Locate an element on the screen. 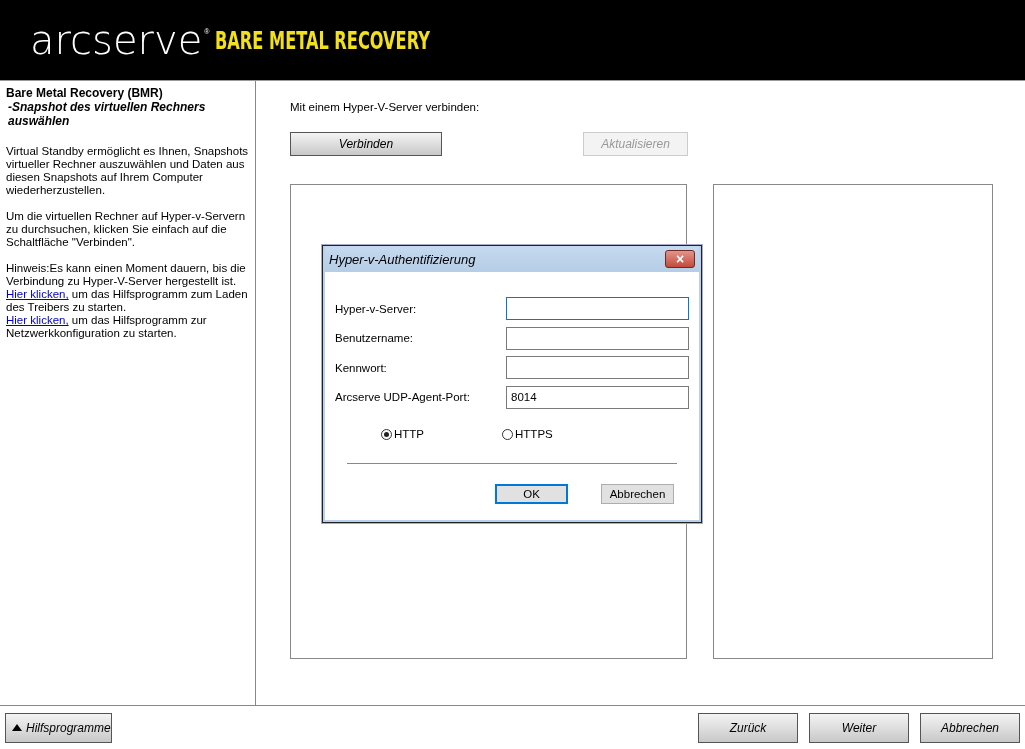 This screenshot has height=749, width=1025. dialog-title: Hyper-v-Authentifizierung is located at coordinates (402, 259).